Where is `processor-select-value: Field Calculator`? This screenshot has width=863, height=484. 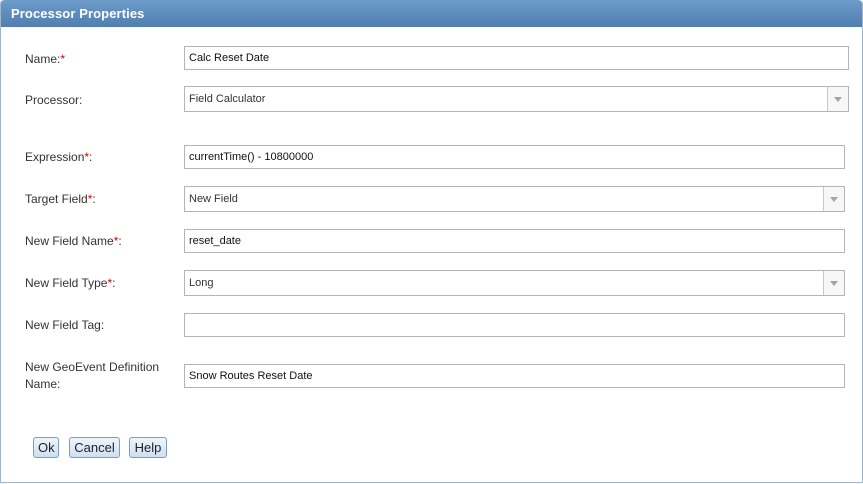 processor-select-value: Field Calculator is located at coordinates (227, 99).